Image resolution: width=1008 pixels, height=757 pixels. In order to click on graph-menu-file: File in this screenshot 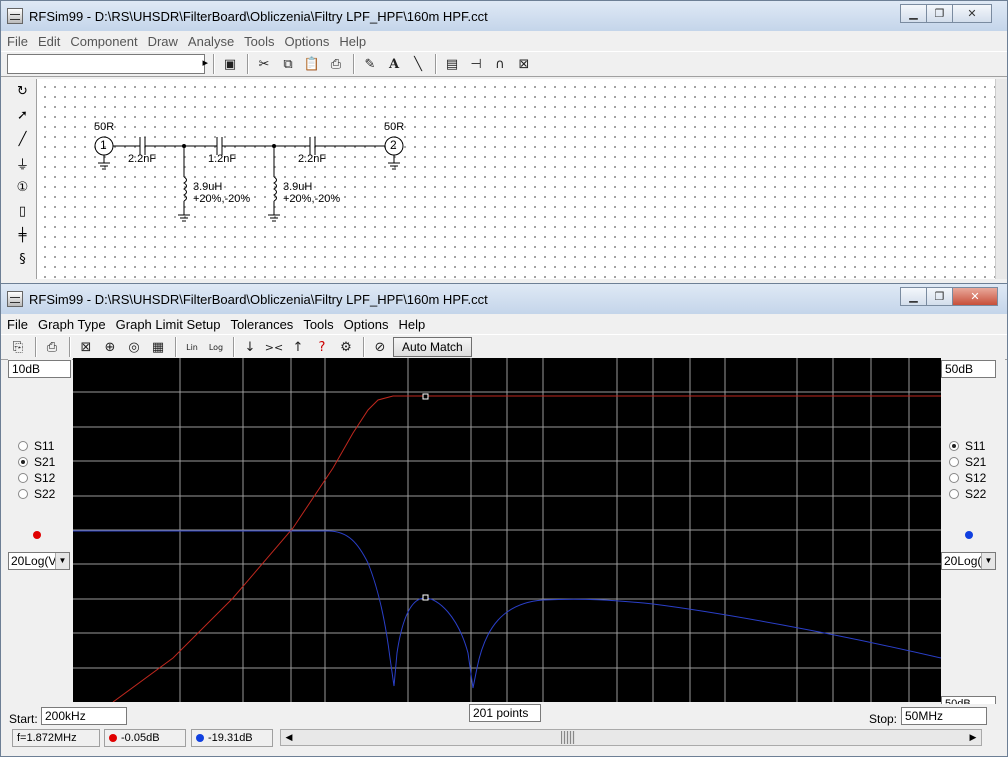, I will do `click(17, 324)`.